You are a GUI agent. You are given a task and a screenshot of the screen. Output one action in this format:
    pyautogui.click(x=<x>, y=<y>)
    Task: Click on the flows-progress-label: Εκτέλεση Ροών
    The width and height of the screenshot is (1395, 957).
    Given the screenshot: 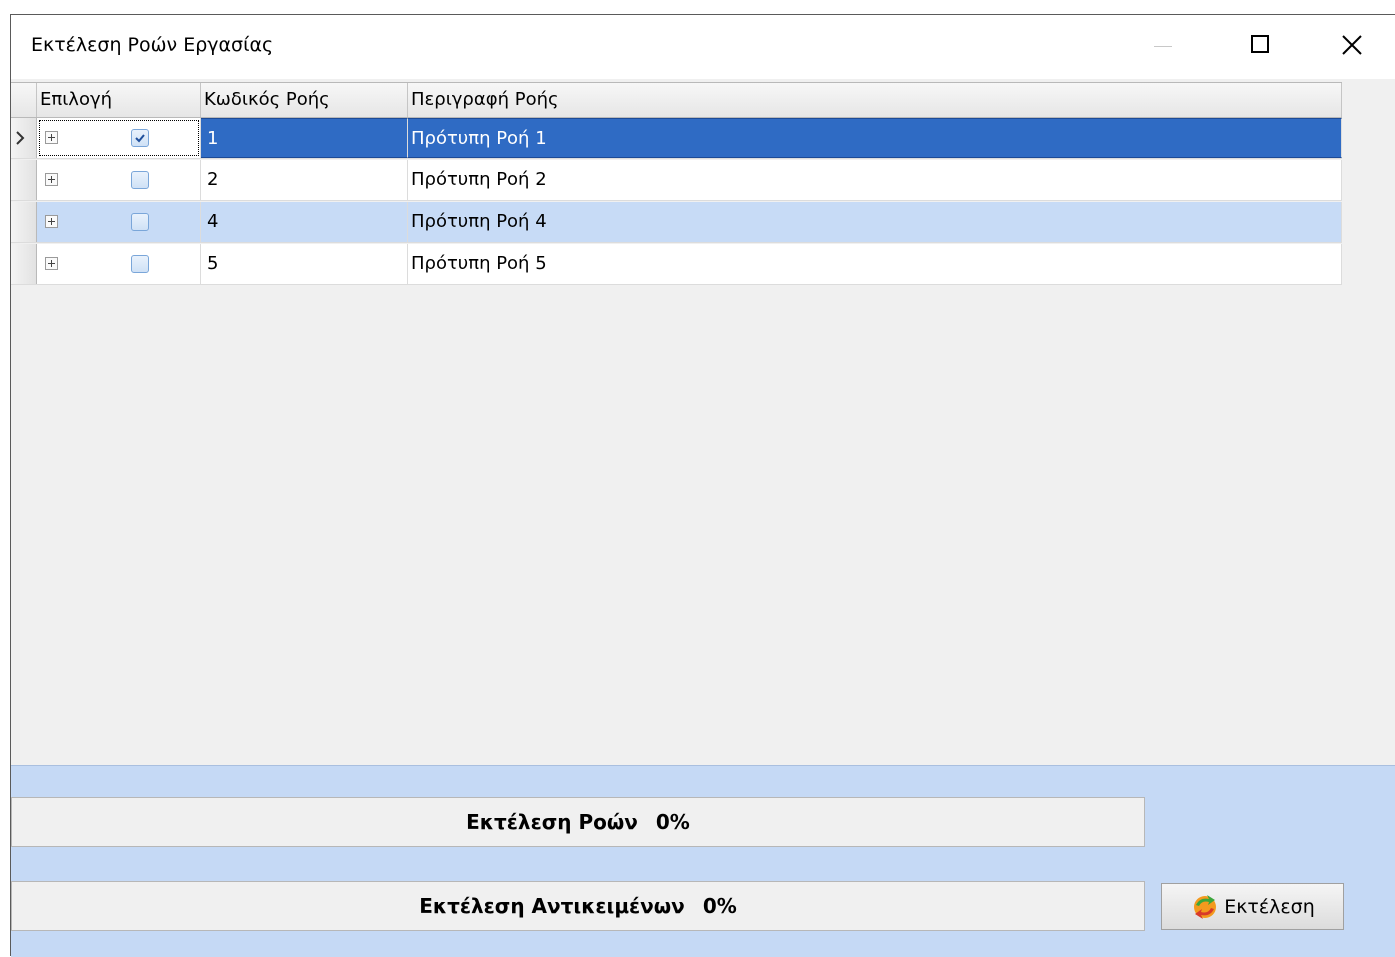 What is the action you would take?
    pyautogui.click(x=552, y=822)
    